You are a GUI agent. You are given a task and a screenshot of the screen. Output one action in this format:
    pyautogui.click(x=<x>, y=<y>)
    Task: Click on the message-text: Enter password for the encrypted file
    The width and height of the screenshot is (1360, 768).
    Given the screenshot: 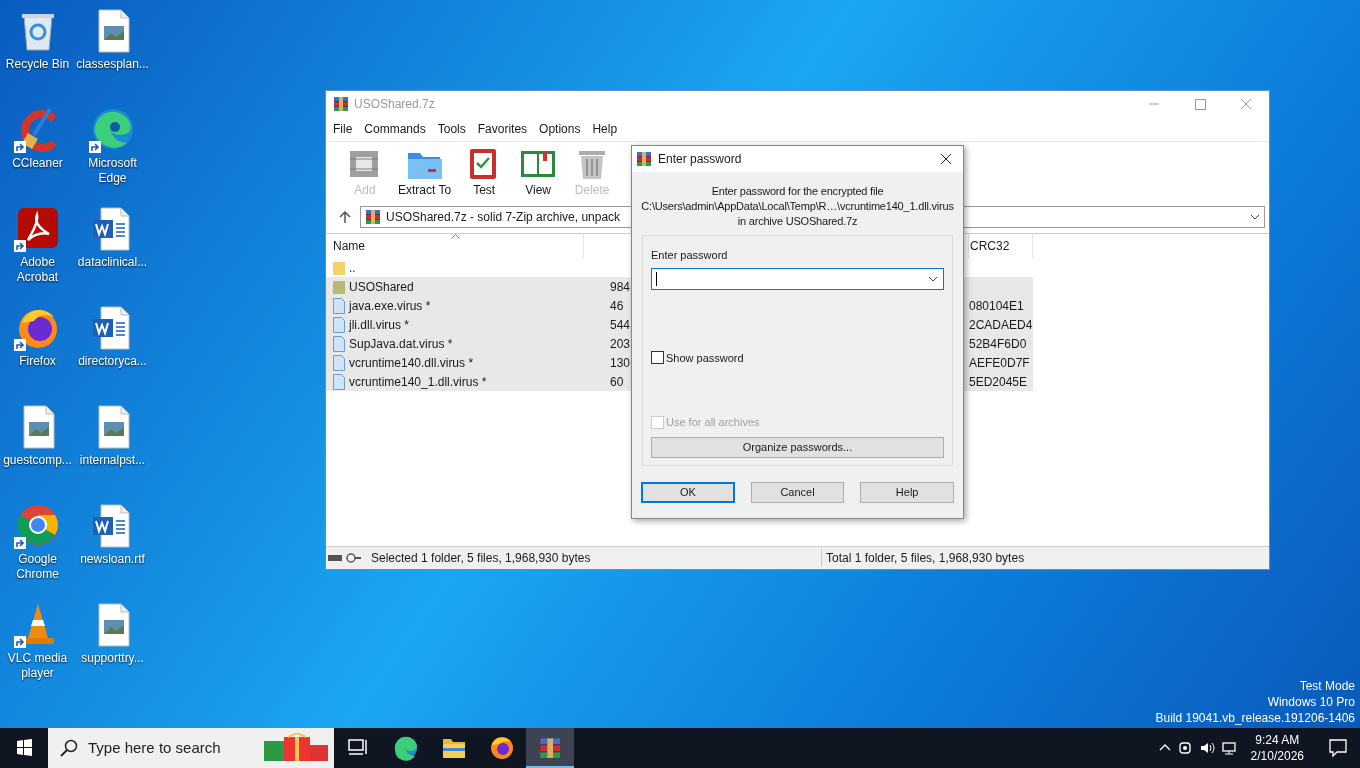 What is the action you would take?
    pyautogui.click(x=797, y=191)
    